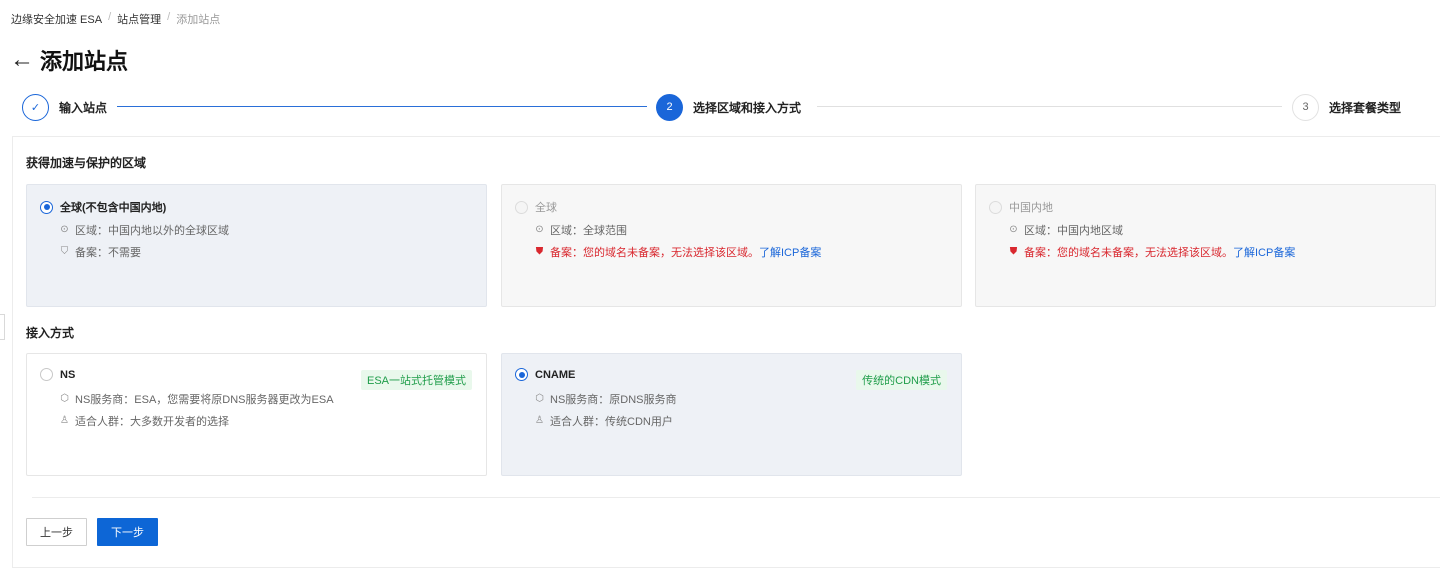 The image size is (1440, 570). I want to click on footer-divider, so click(736, 497).